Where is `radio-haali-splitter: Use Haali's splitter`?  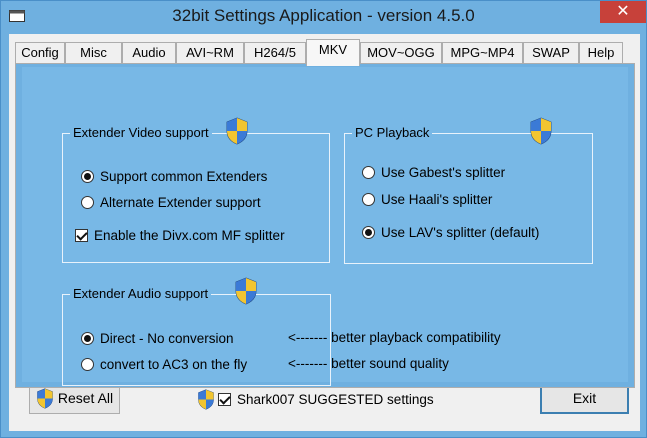
radio-haali-splitter: Use Haali's splitter is located at coordinates (427, 199).